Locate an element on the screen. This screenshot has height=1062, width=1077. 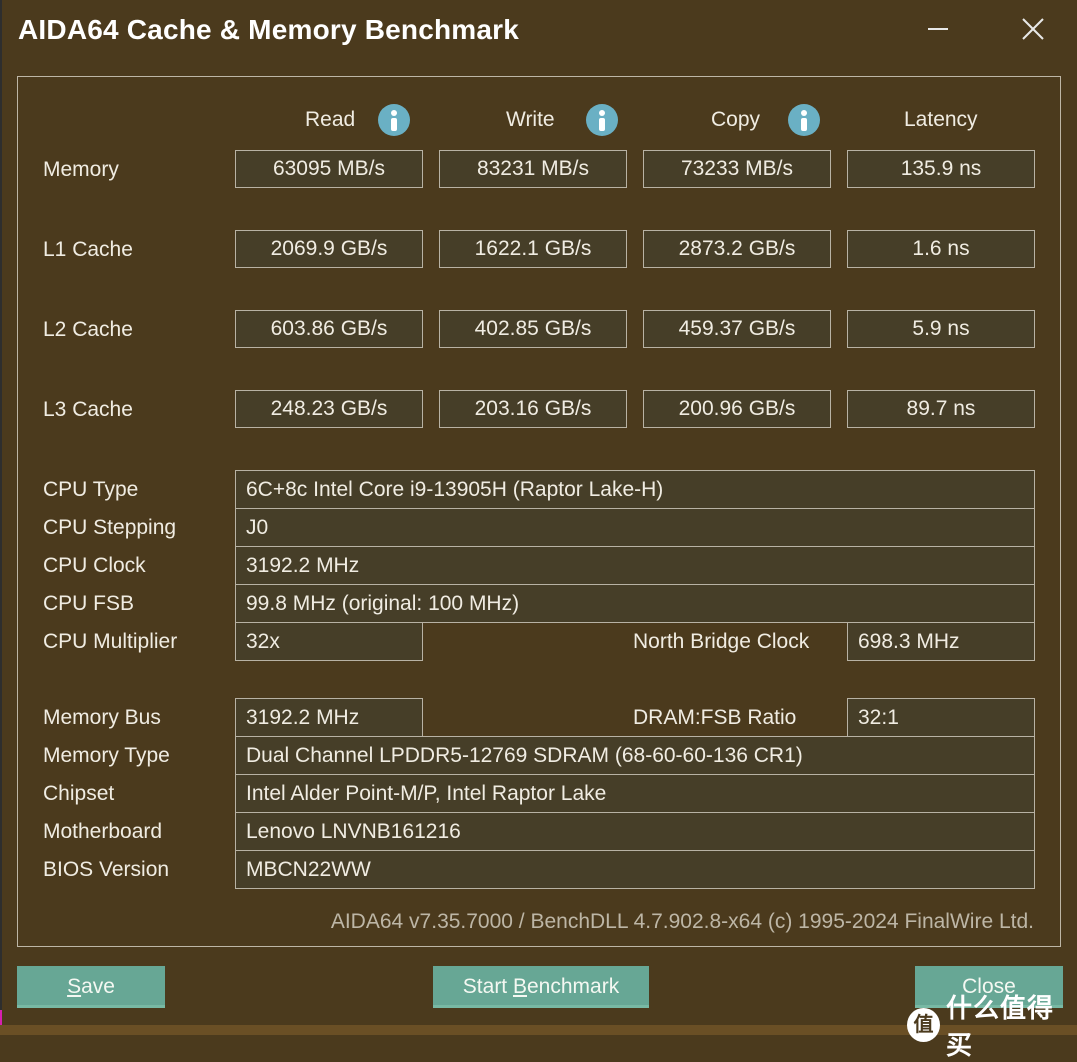
l2-read-value: 603.86 GB/s is located at coordinates (329, 329).